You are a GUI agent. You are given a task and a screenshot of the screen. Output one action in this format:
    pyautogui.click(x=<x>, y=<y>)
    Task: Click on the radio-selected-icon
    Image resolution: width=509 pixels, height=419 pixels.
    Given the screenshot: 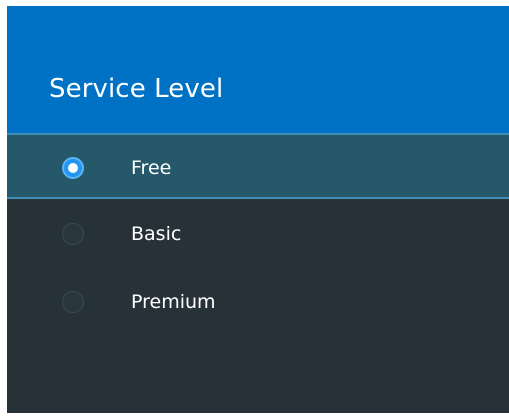 What is the action you would take?
    pyautogui.click(x=73, y=168)
    